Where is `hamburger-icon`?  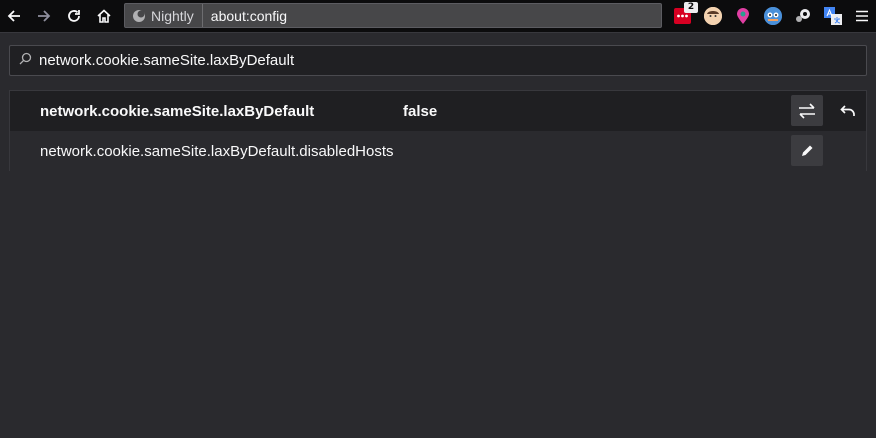
hamburger-icon is located at coordinates (862, 16).